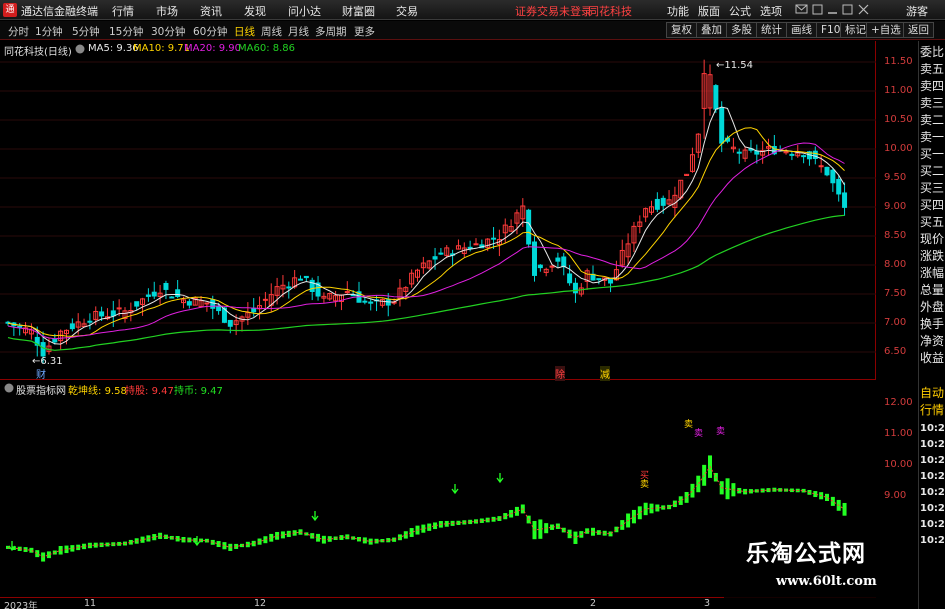 The image size is (945, 609). What do you see at coordinates (721, 432) in the screenshot?
I see `sell-signal: 卖` at bounding box center [721, 432].